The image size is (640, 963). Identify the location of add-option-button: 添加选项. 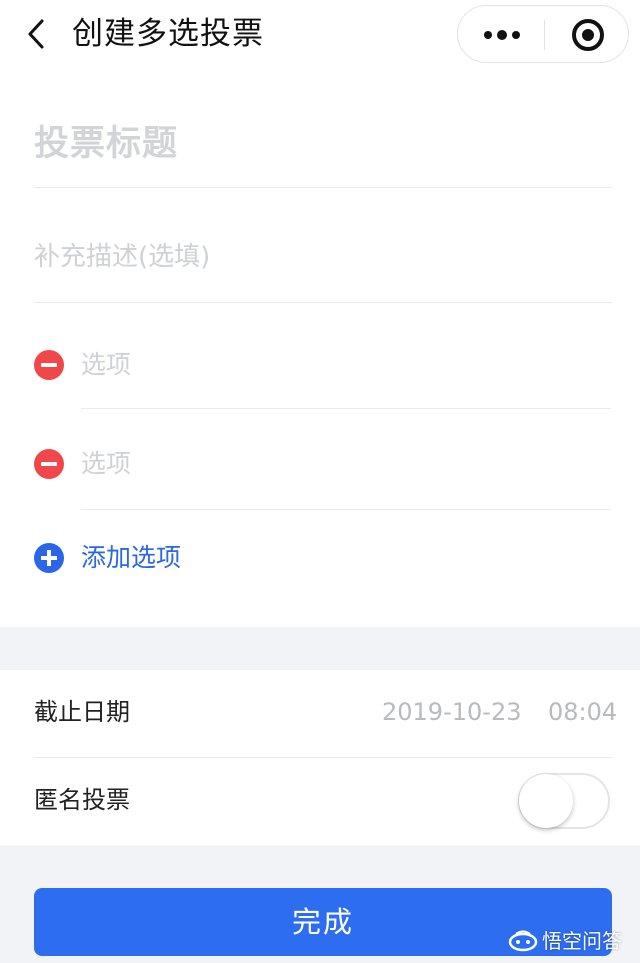
(184, 558).